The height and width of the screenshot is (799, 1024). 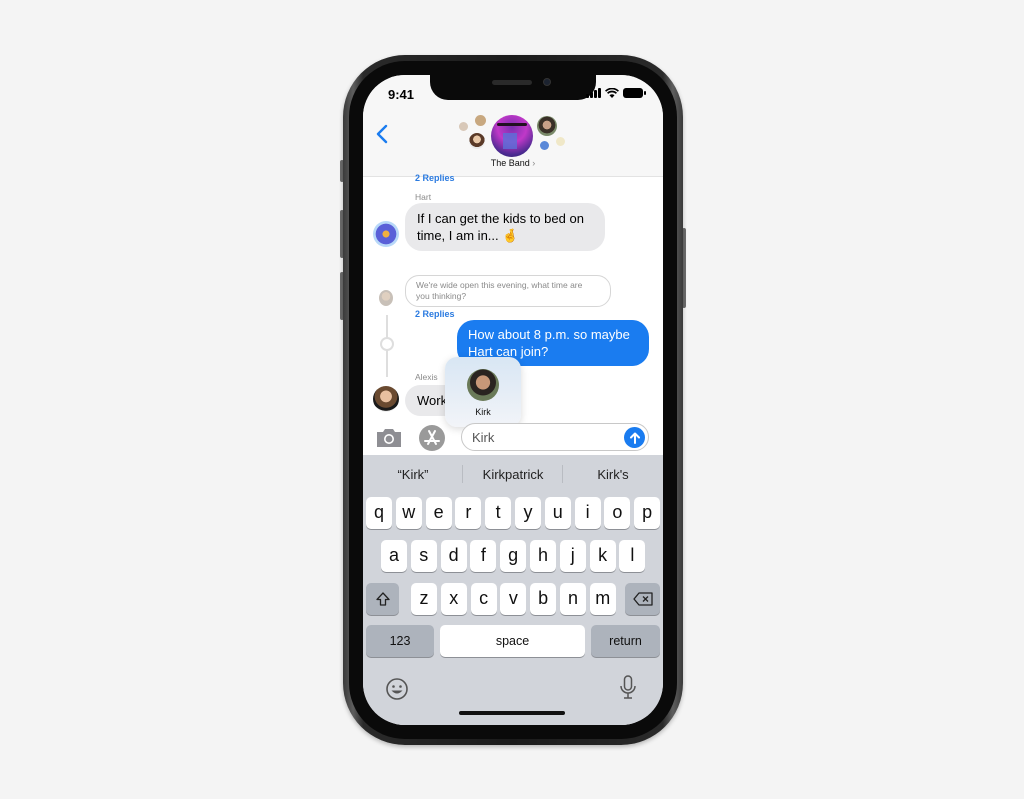 What do you see at coordinates (512, 82) in the screenshot?
I see `speaker` at bounding box center [512, 82].